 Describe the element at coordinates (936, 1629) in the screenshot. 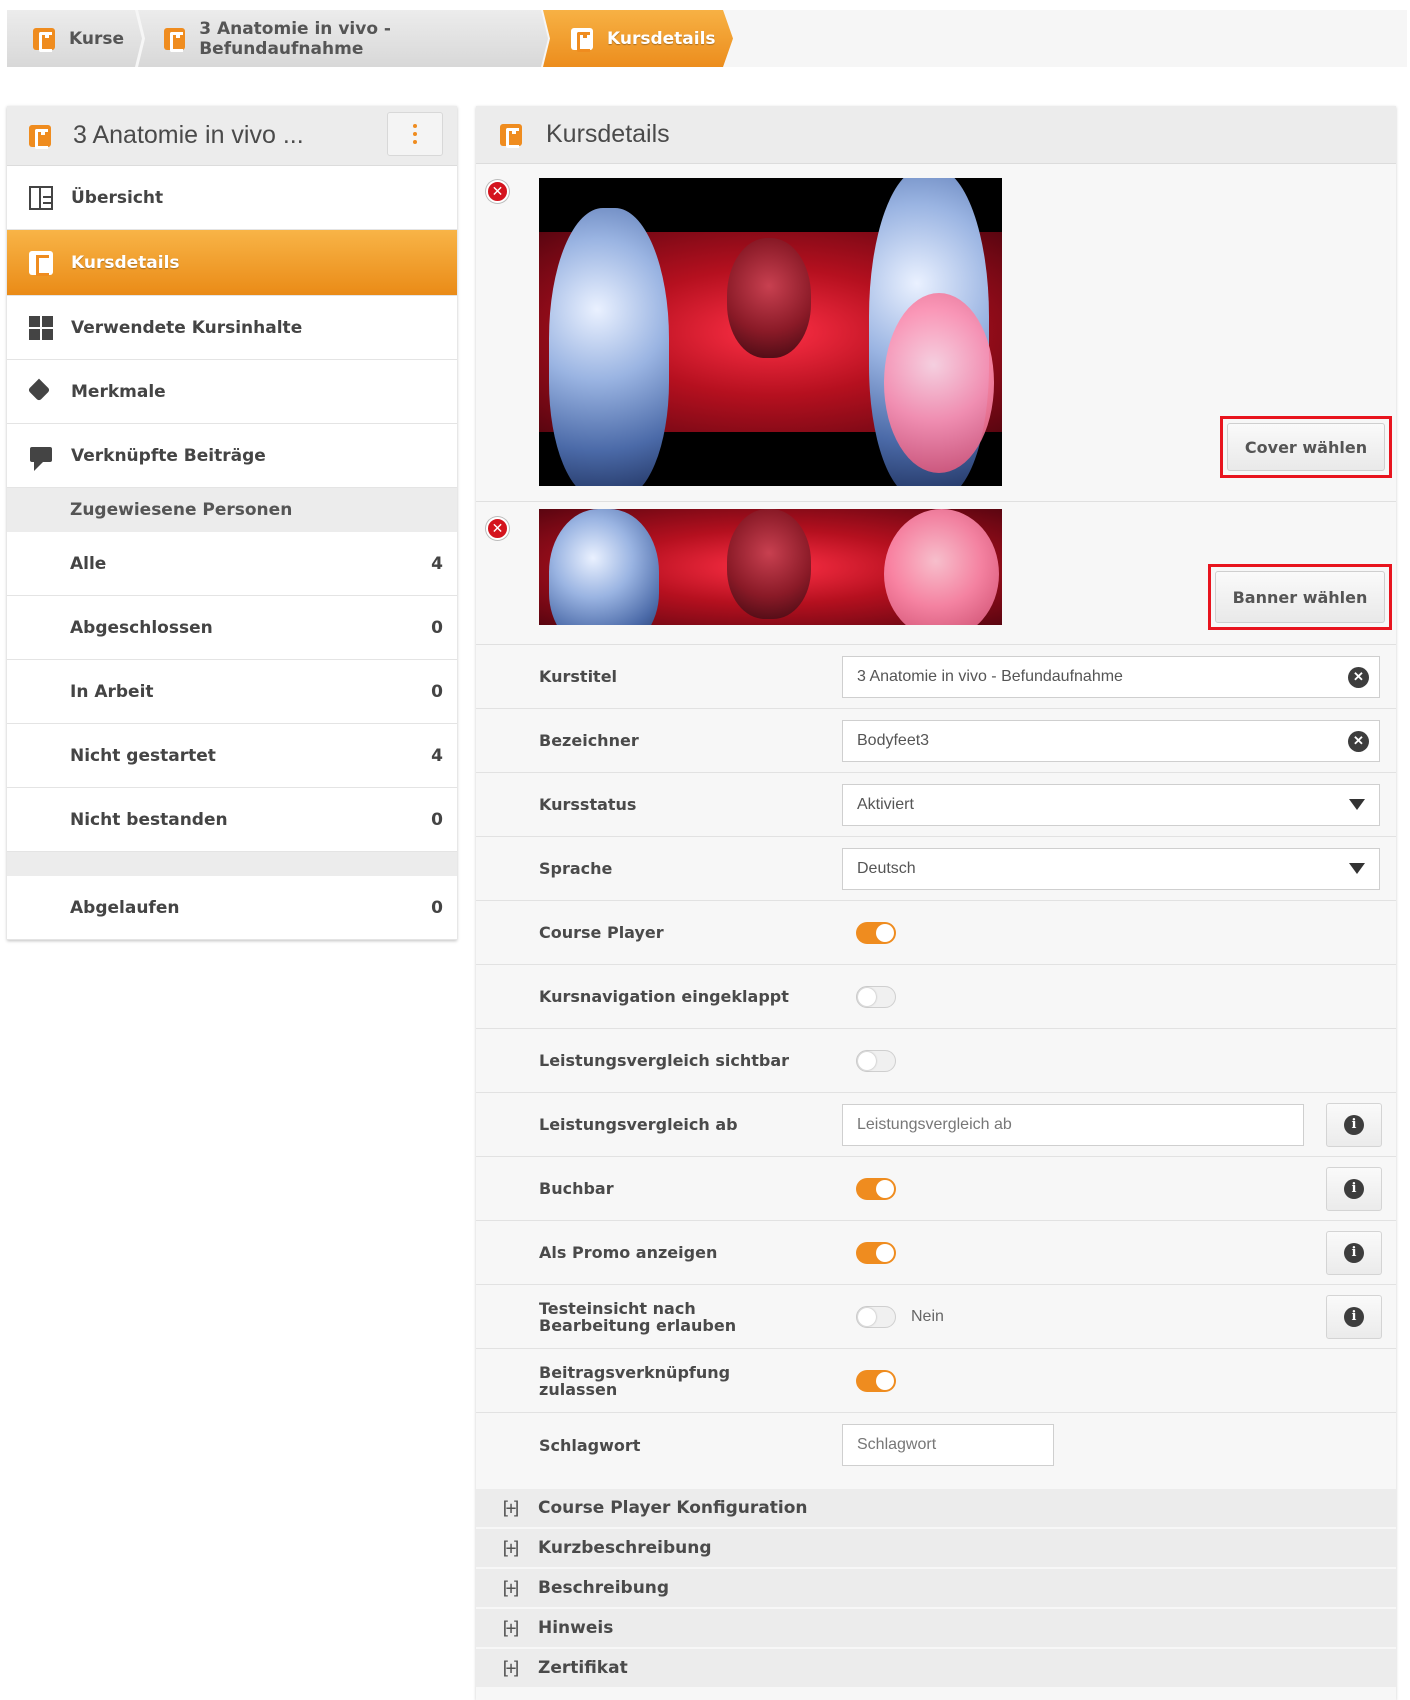

I see `accordion-hinweis: + Hinweis` at that location.